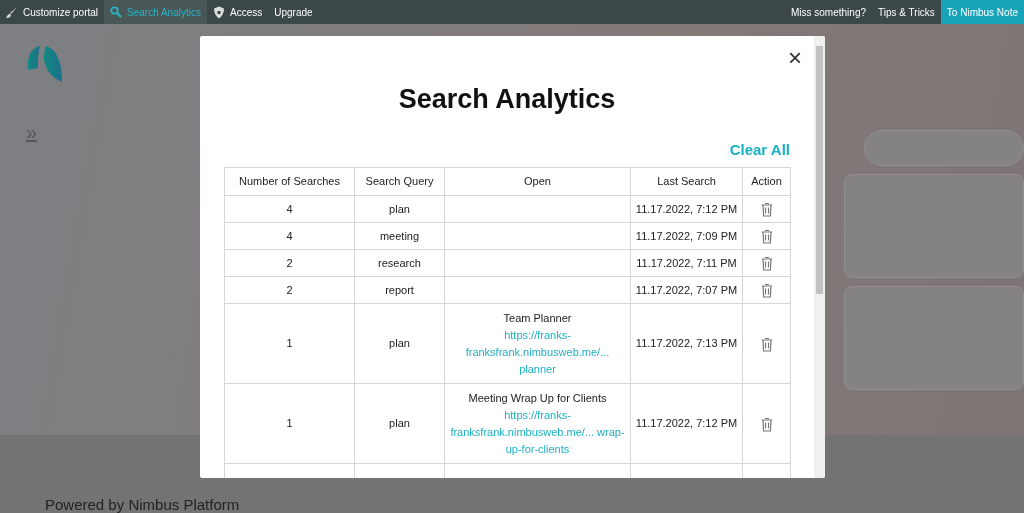 The width and height of the screenshot is (1024, 513). I want to click on shield-icon, so click(218, 12).